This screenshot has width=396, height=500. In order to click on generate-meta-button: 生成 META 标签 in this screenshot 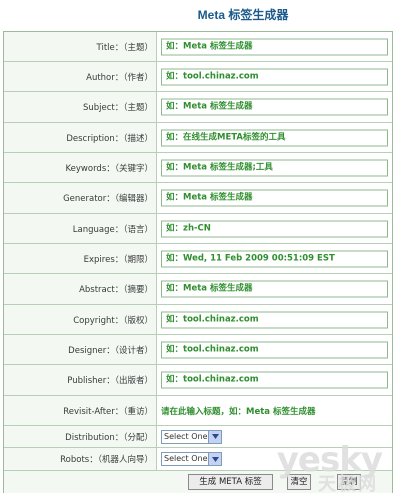, I will do `click(230, 482)`.